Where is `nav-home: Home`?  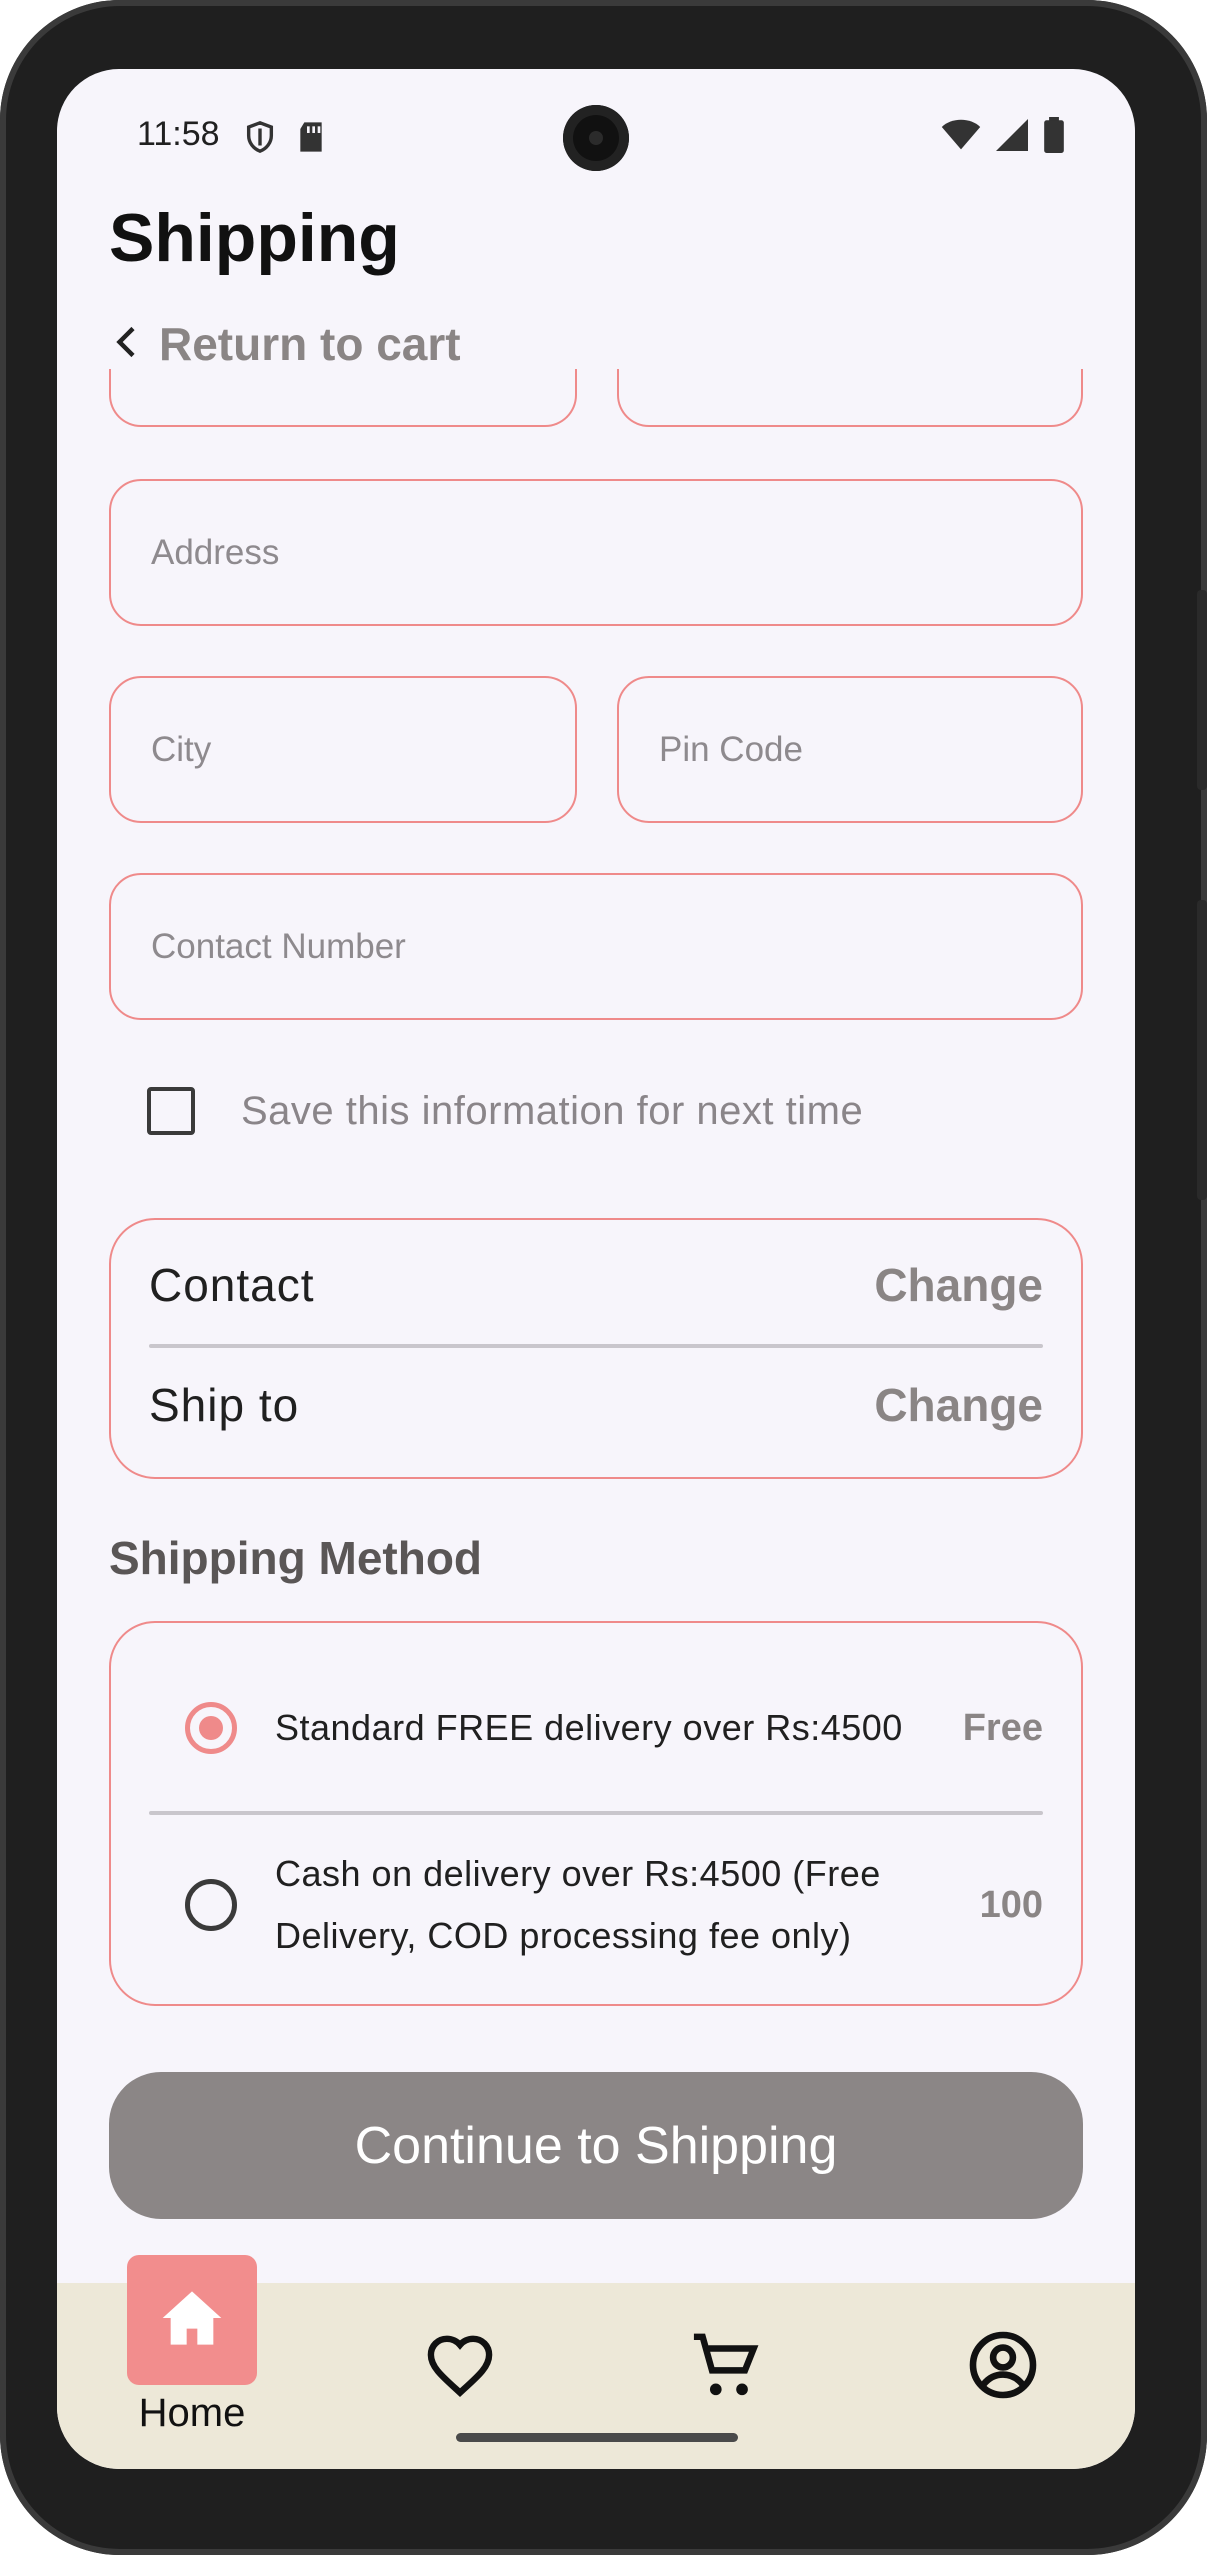 nav-home: Home is located at coordinates (192, 2345).